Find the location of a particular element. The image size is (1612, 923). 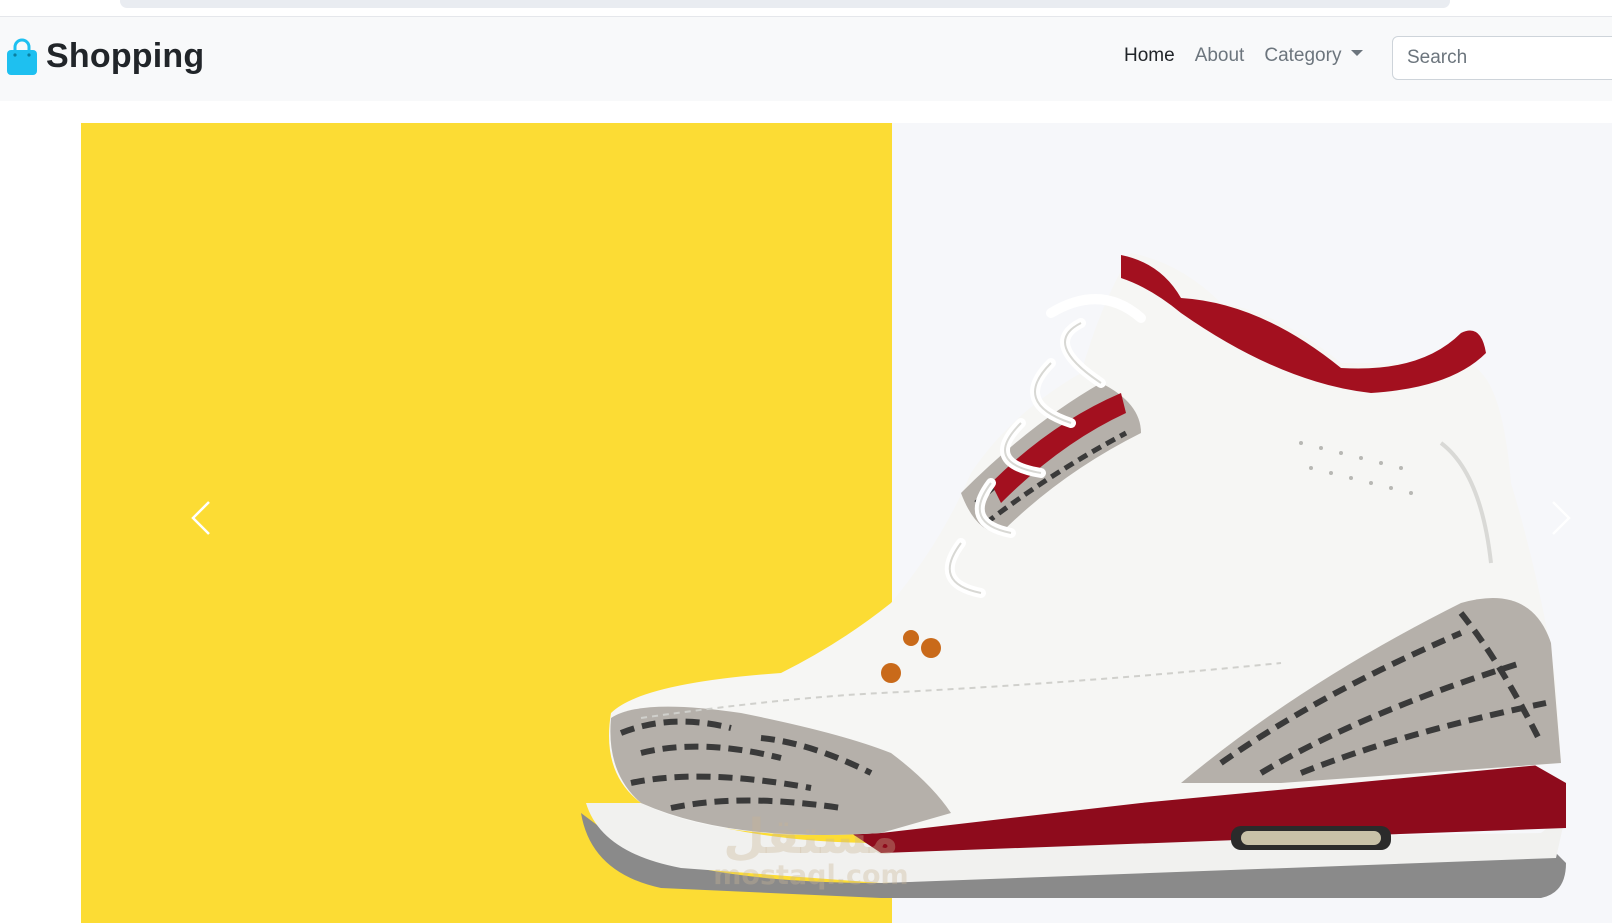

navbar: Shopping Home About Category is located at coordinates (806, 59).